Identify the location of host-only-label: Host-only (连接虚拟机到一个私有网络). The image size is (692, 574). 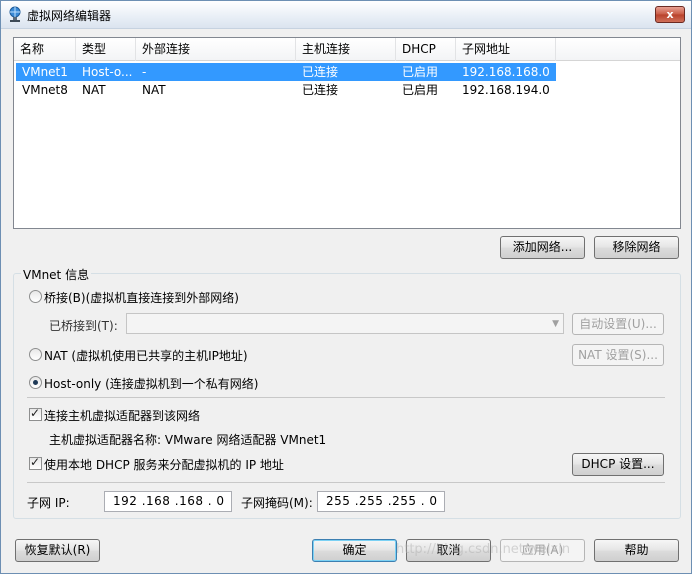
(151, 384).